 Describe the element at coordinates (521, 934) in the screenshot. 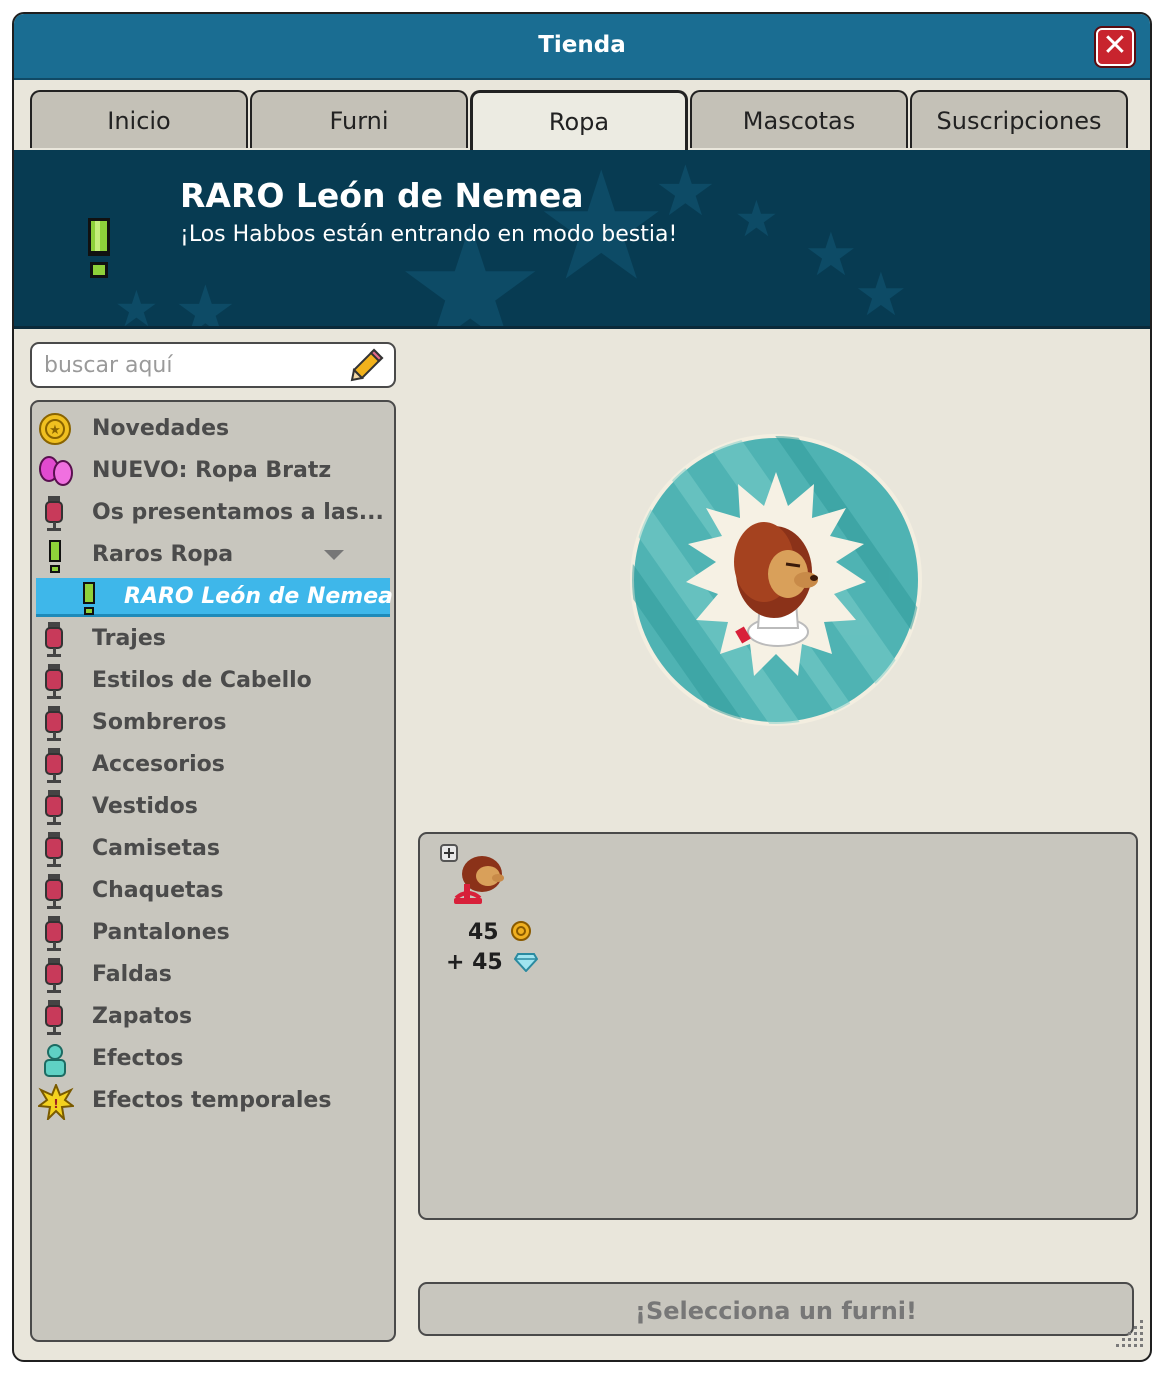

I see `coin-icon` at that location.